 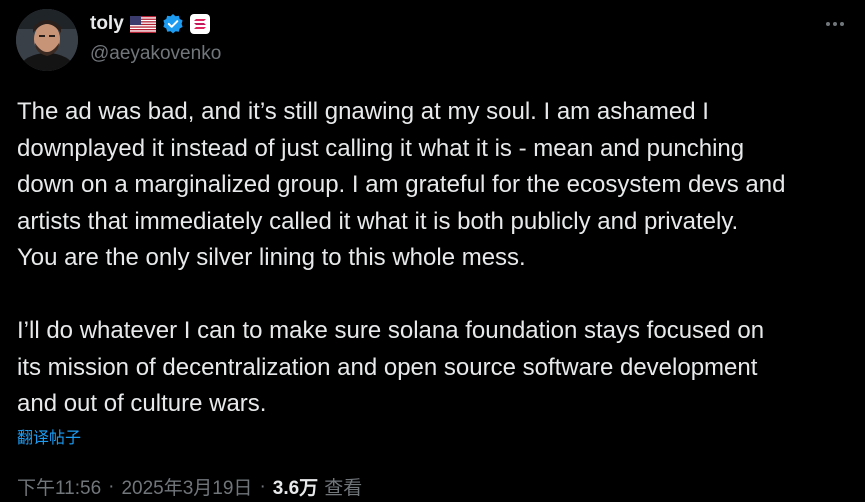 I want to click on solana-badge-icon, so click(x=199, y=24).